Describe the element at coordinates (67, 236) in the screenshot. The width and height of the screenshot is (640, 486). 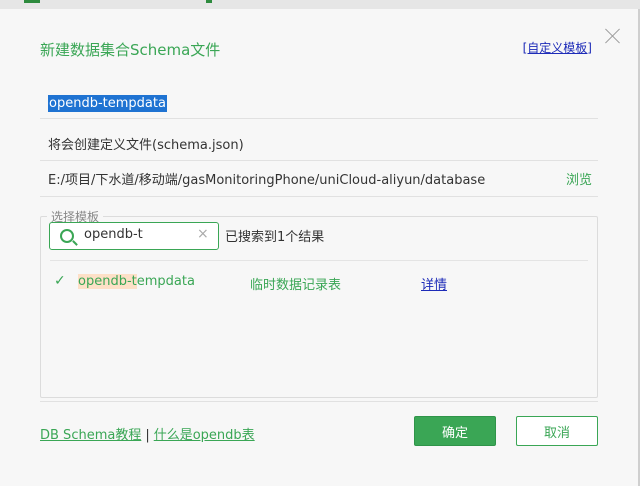
I see `search-icon` at that location.